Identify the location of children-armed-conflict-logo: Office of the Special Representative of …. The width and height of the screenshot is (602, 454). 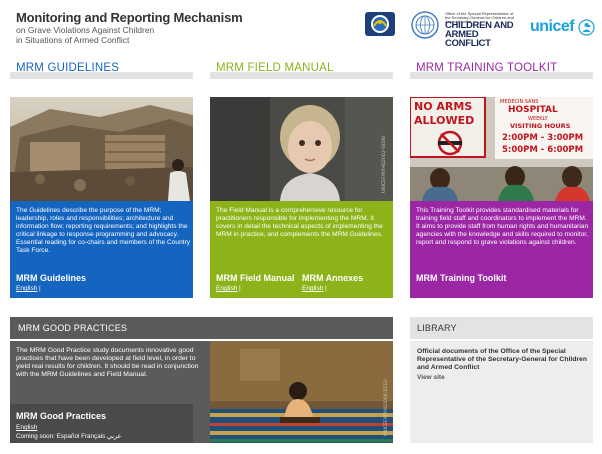
(481, 29).